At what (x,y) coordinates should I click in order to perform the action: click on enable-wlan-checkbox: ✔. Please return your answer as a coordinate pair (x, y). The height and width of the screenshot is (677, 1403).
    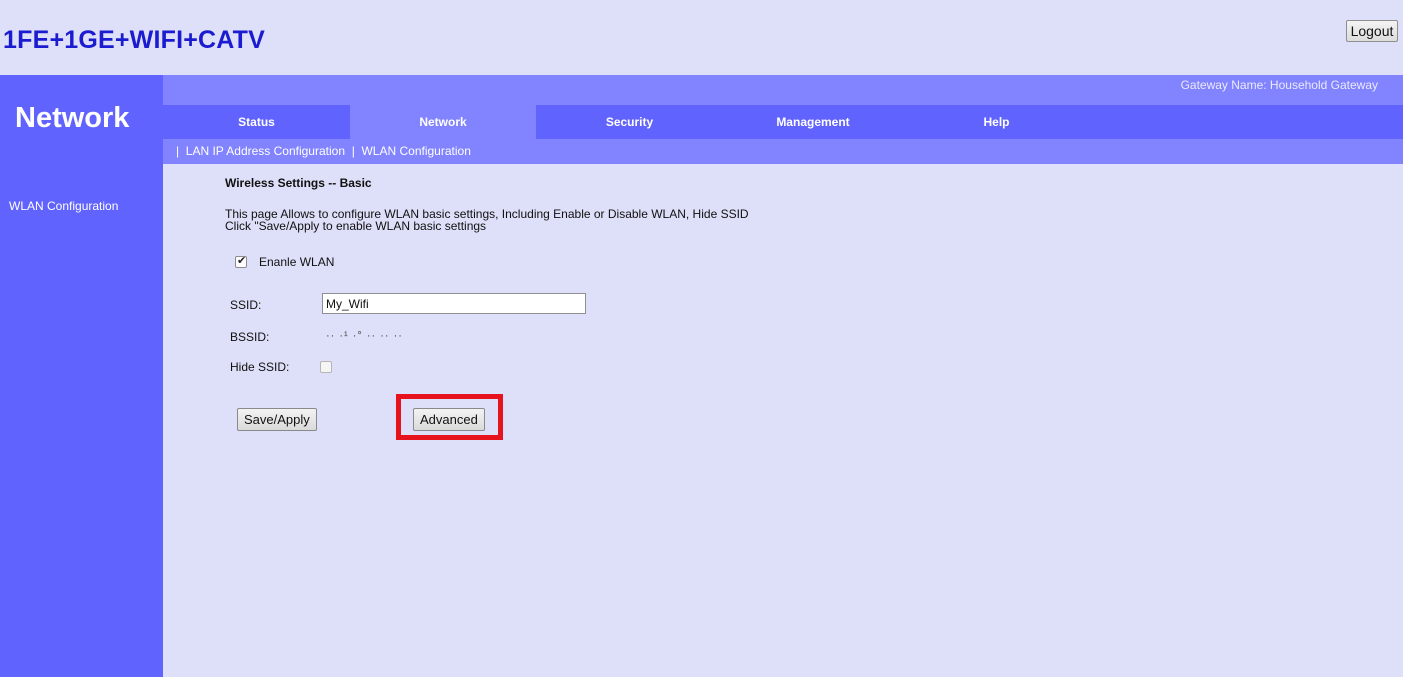
    Looking at the image, I should click on (241, 261).